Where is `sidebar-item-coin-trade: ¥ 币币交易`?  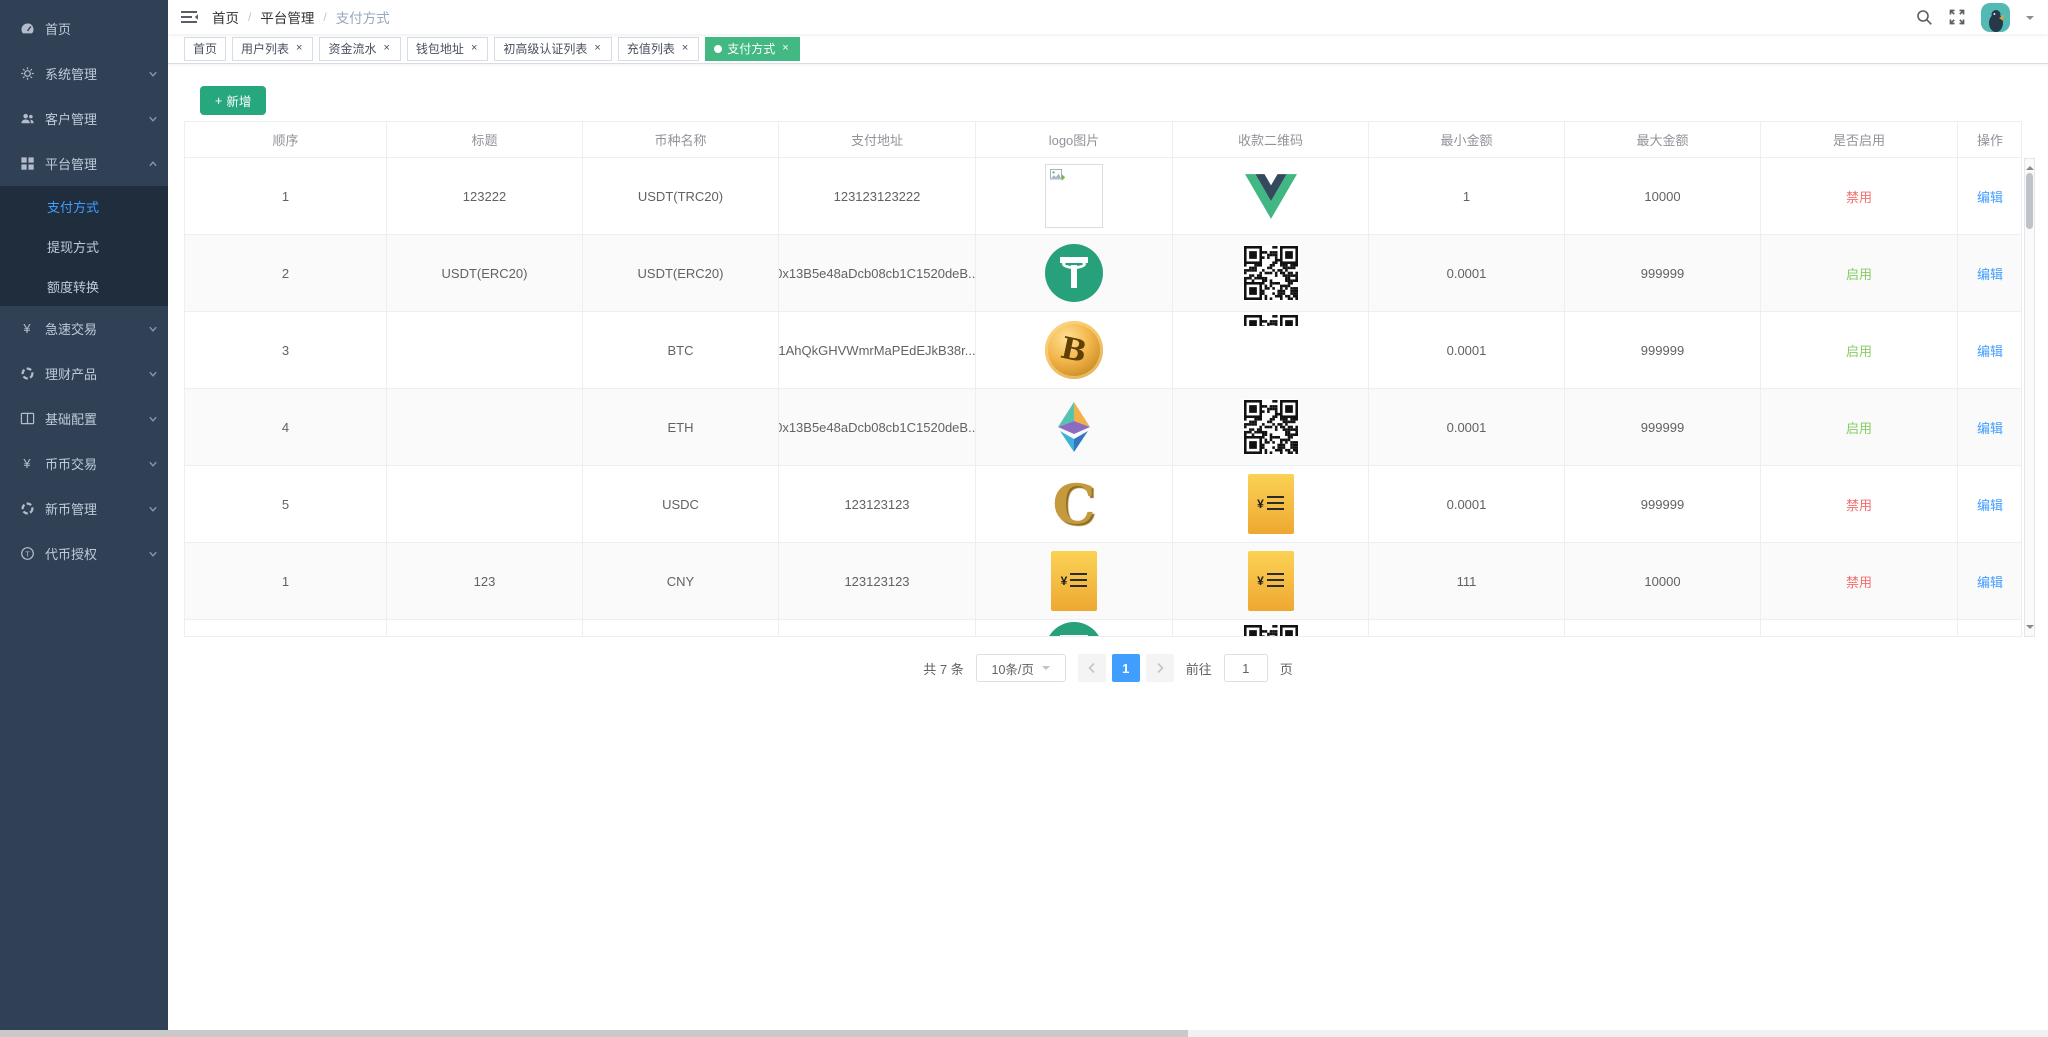
sidebar-item-coin-trade: ¥ 币币交易 is located at coordinates (84, 463).